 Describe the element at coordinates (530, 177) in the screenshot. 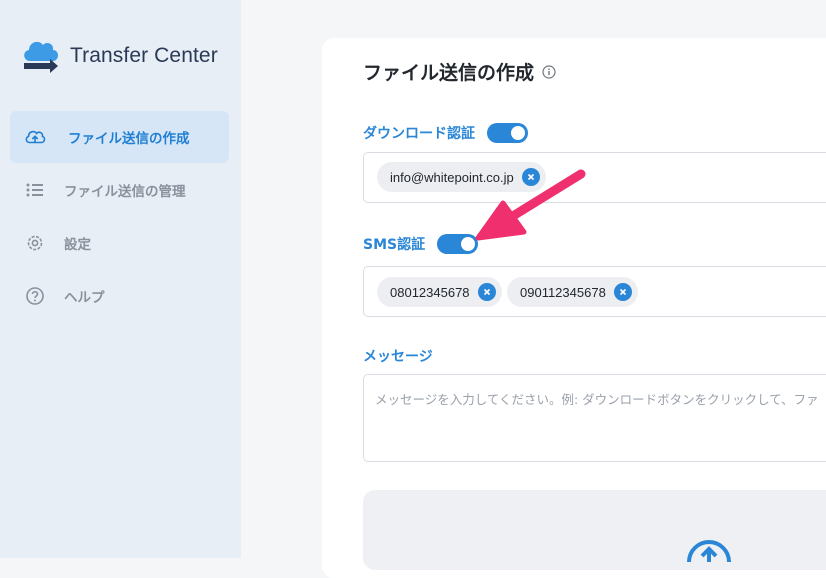

I see `remove-email-icon` at that location.